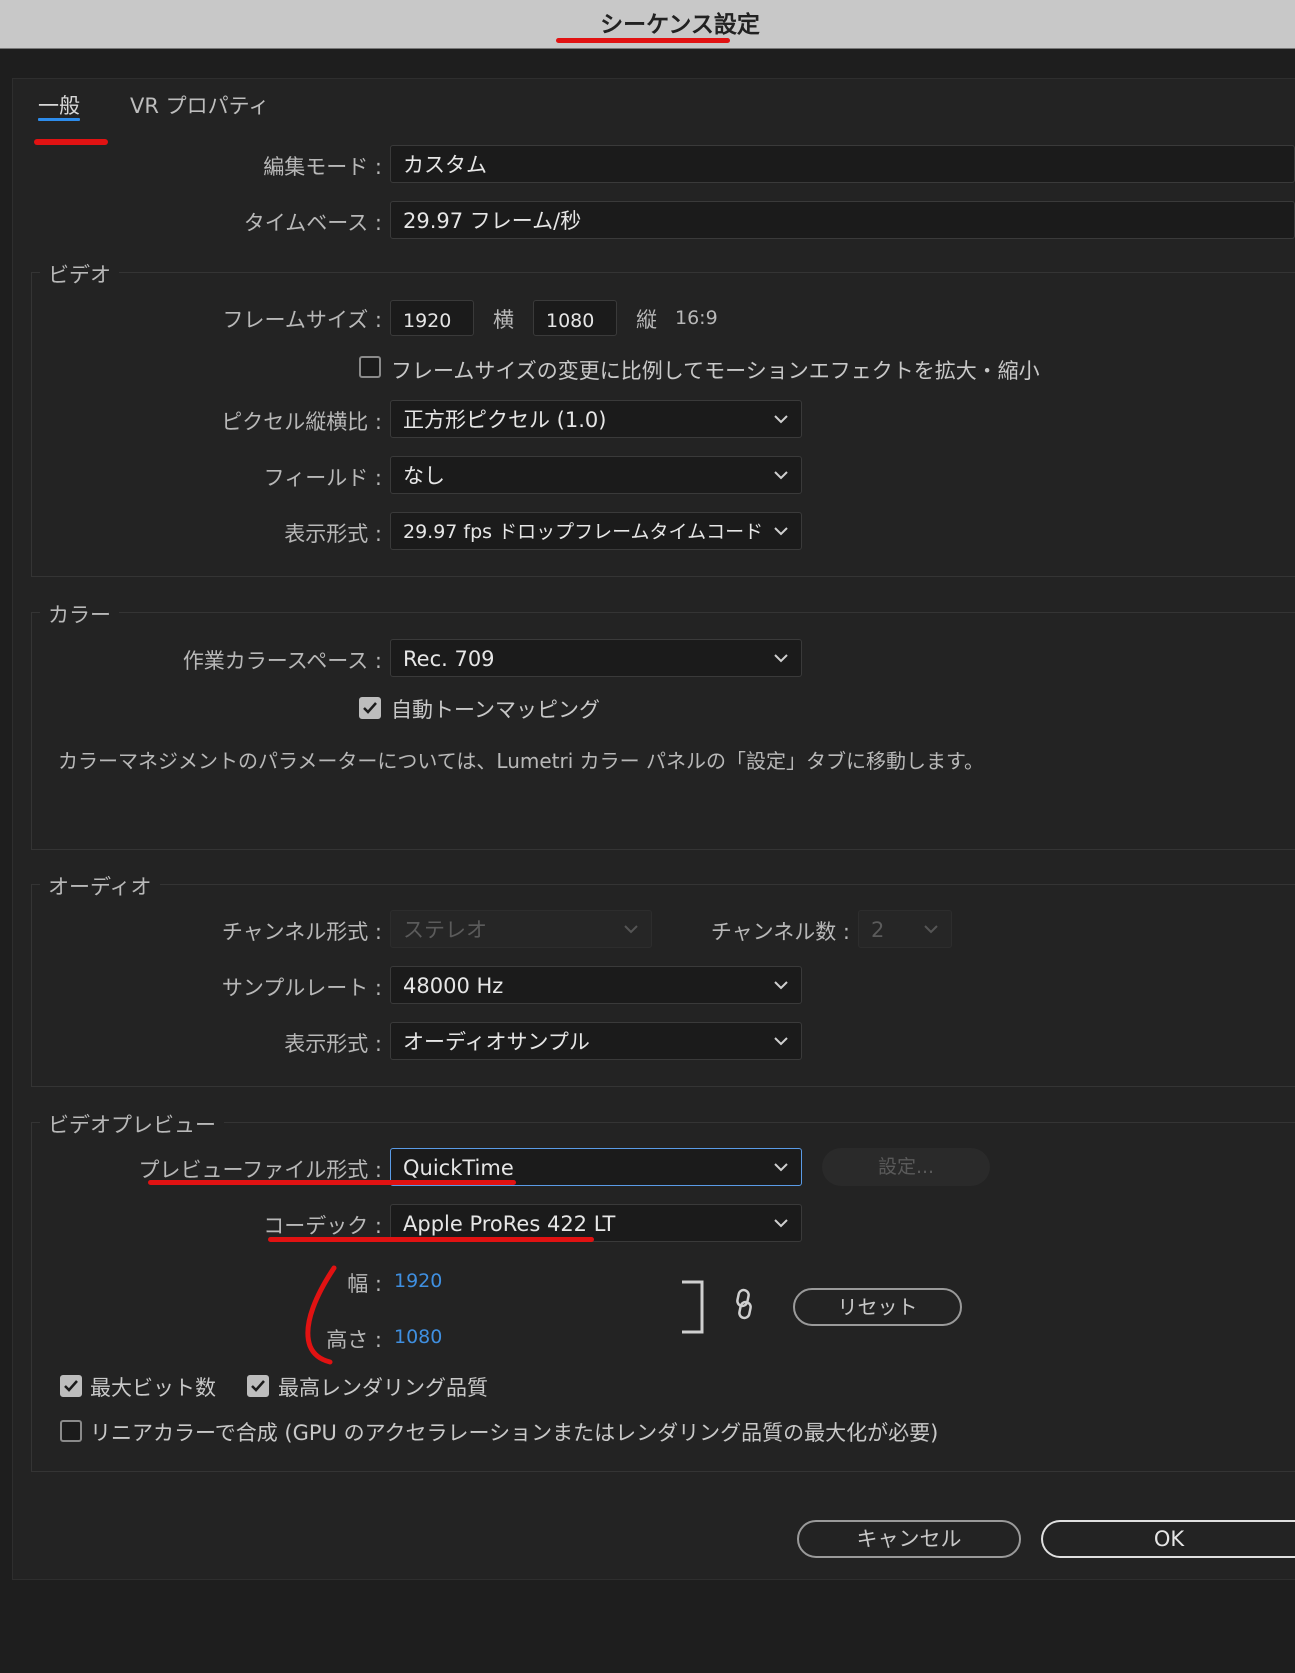 Image resolution: width=1295 pixels, height=1673 pixels. Describe the element at coordinates (418, 1337) in the screenshot. I see `preview-height-value: 1080` at that location.